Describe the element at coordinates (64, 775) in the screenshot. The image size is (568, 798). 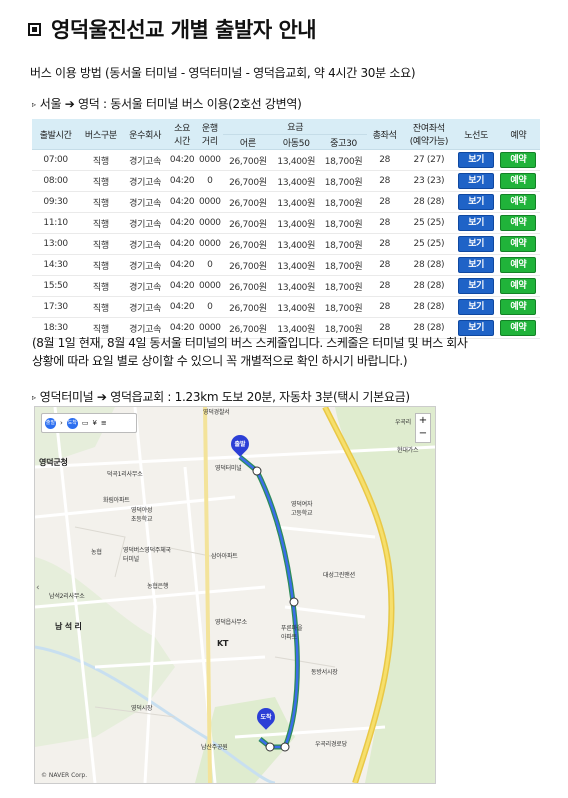
I see `map-credit: © NAVER Corp.` at that location.